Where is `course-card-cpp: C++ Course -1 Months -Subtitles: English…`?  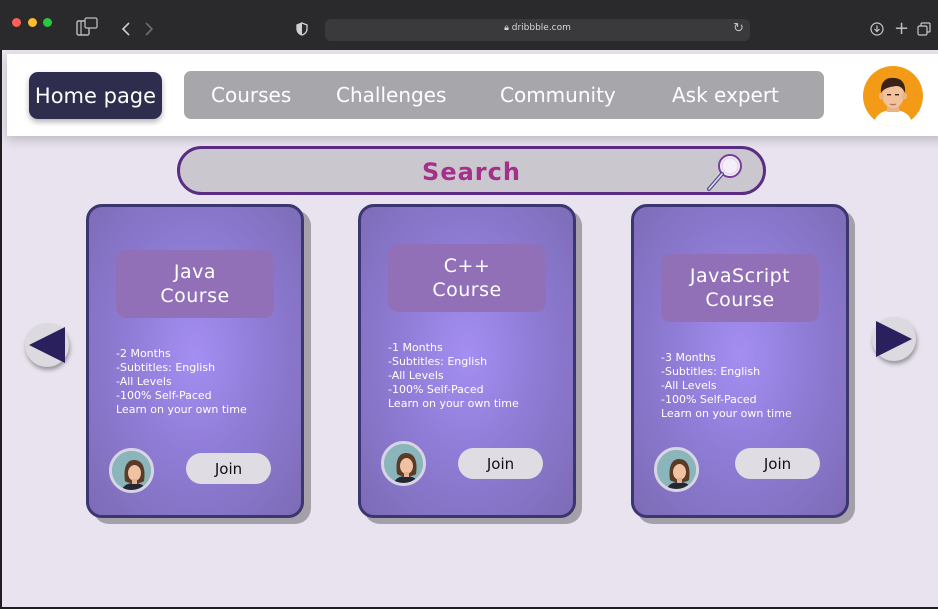 course-card-cpp: C++ Course -1 Months -Subtitles: English… is located at coordinates (467, 361).